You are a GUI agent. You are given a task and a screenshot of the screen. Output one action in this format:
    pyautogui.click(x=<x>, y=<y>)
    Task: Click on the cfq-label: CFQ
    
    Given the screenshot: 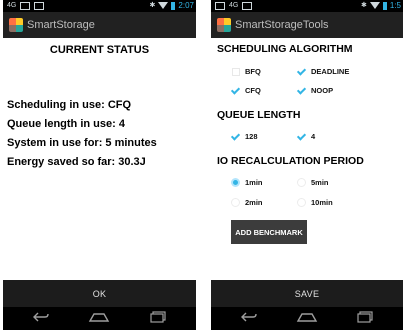 What is the action you would take?
    pyautogui.click(x=253, y=90)
    